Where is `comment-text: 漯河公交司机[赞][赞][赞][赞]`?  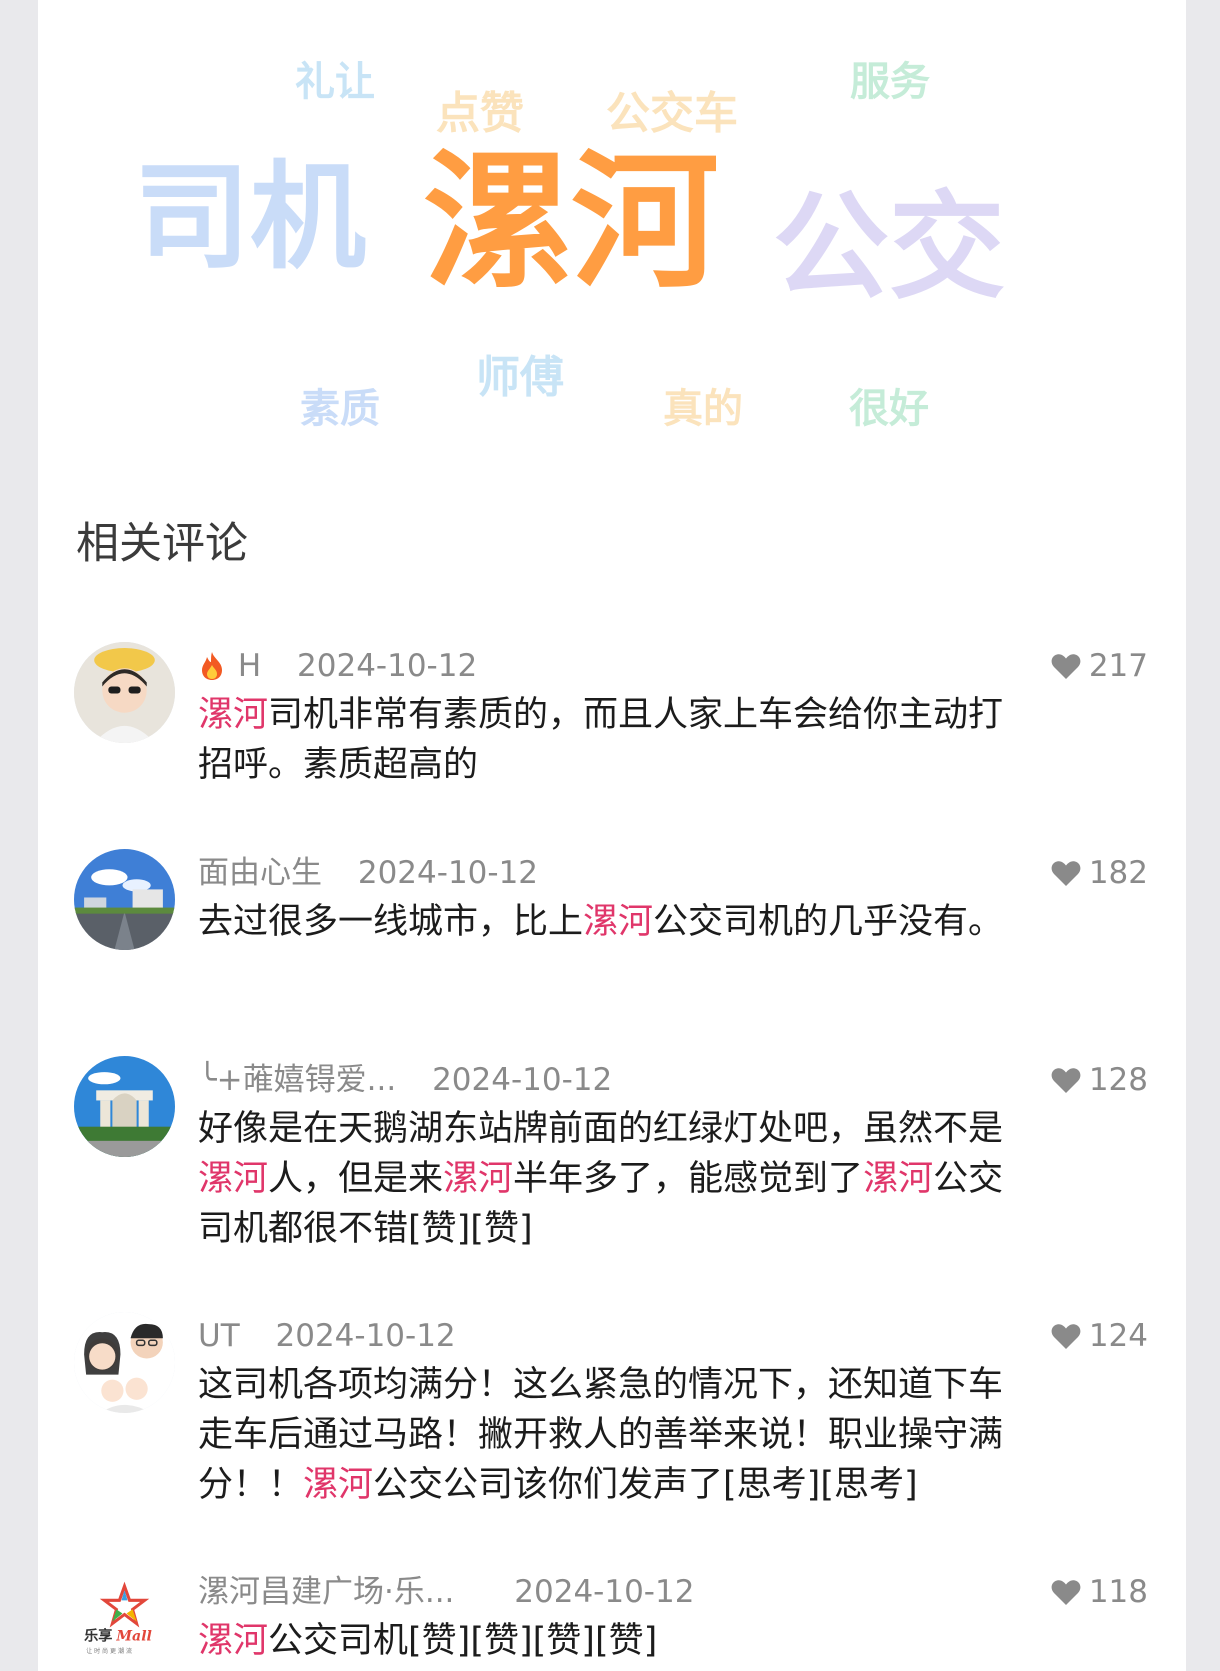 comment-text: 漯河公交司机[赞][赞][赞][赞] is located at coordinates (613, 1641).